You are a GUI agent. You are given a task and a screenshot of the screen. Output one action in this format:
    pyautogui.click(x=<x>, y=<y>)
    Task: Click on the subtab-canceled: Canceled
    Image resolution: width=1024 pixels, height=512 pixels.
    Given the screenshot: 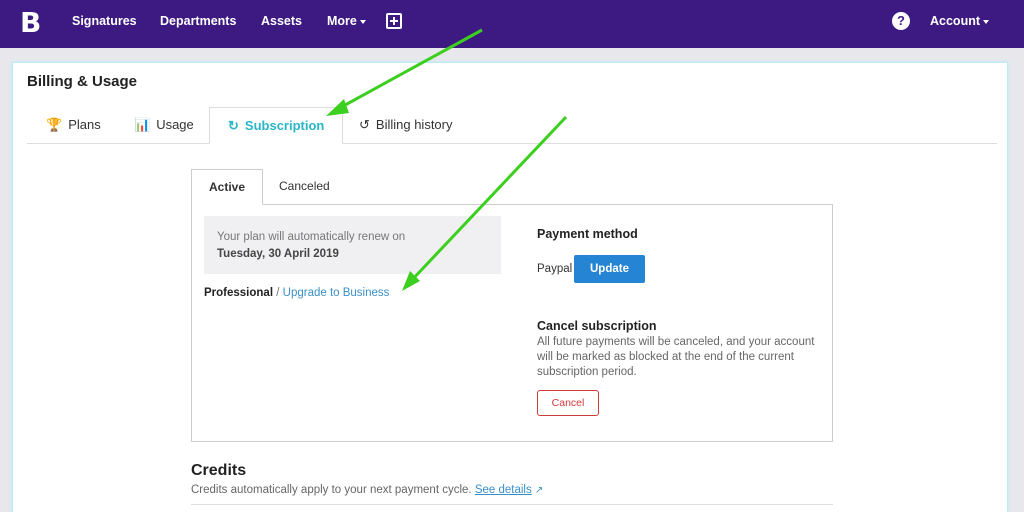 What is the action you would take?
    pyautogui.click(x=304, y=187)
    